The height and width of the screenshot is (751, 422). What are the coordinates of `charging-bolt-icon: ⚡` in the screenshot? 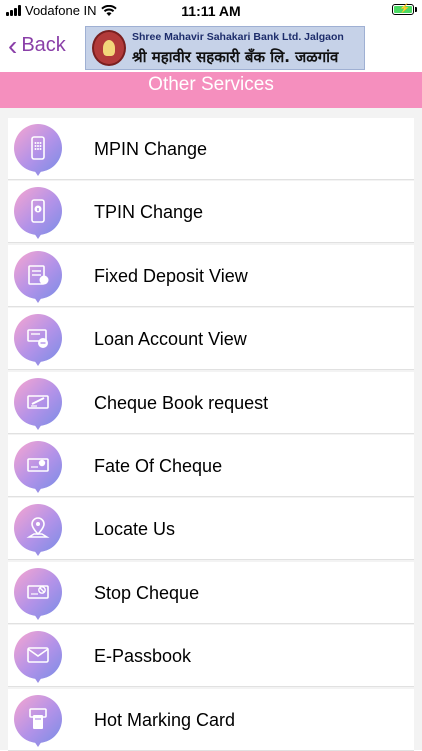 It's located at (405, 8).